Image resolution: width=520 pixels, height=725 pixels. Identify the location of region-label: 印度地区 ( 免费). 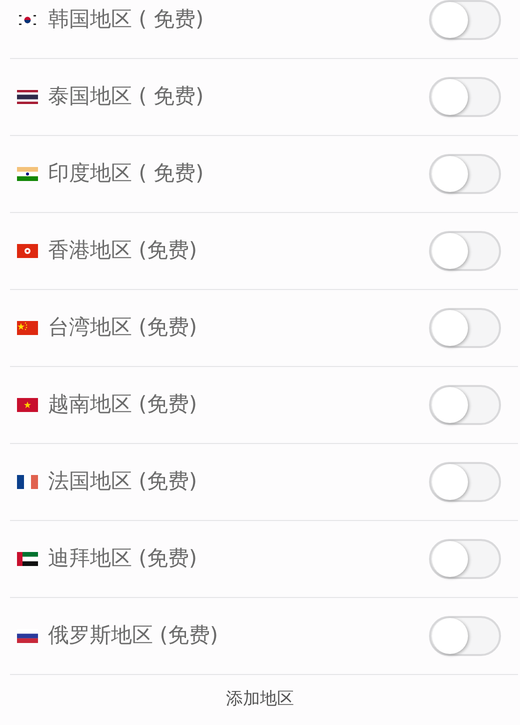
(126, 174).